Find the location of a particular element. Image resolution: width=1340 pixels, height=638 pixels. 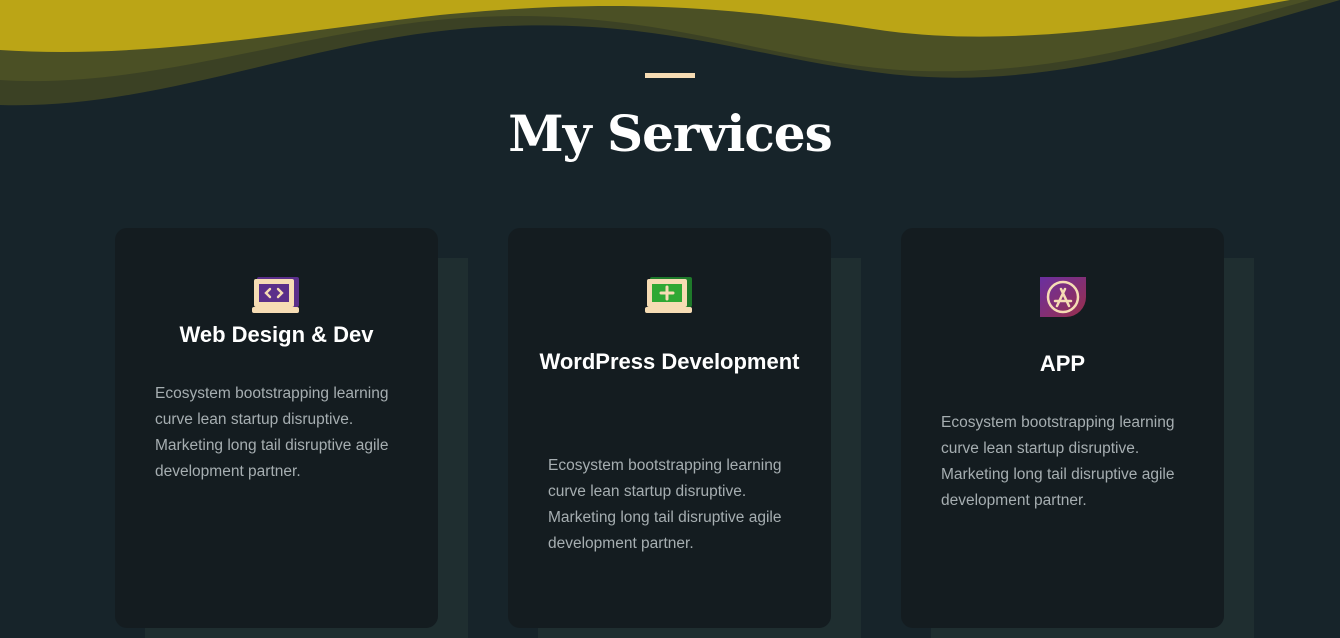

service-title: WordPress Development is located at coordinates (669, 361).